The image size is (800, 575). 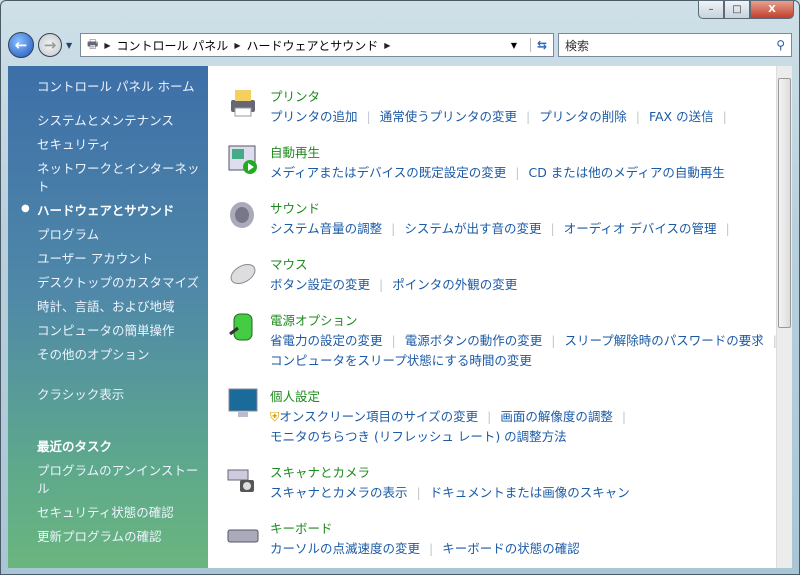 I want to click on scrollbar-thumb, so click(x=784, y=203).